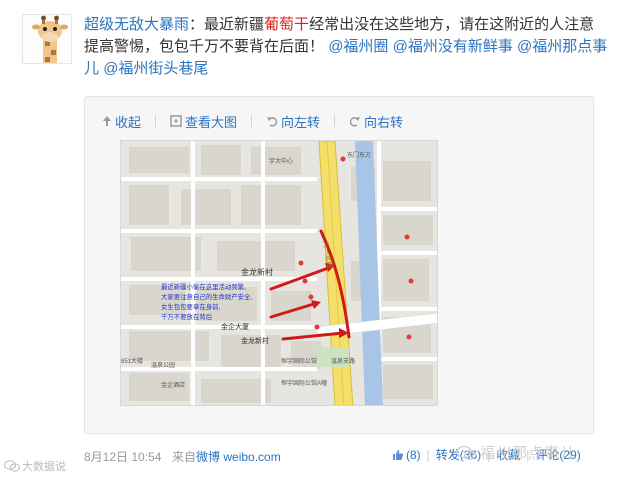 The width and height of the screenshot is (618, 478). I want to click on giraffe-avatar-icon, so click(47, 39).